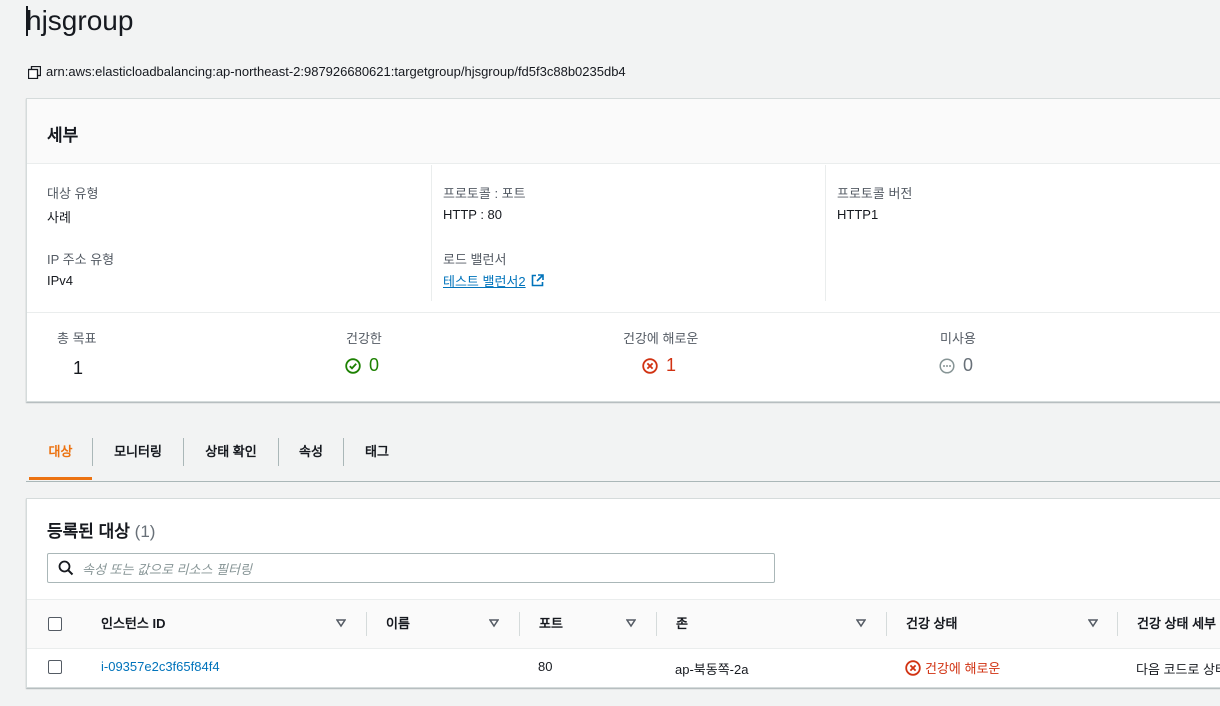  I want to click on health-status-text: 건강에 해로운, so click(963, 668).